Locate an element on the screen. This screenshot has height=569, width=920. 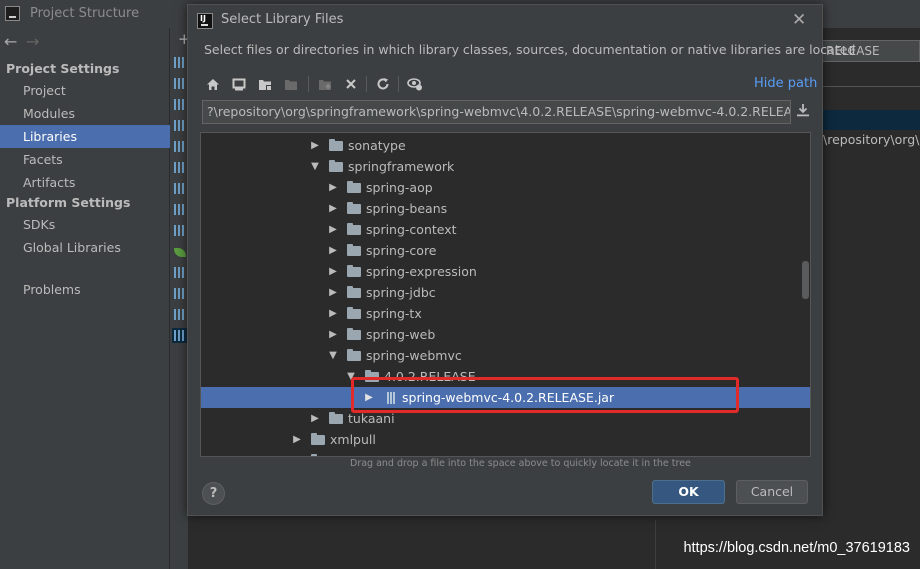
tree-node: ▶ spring-jdbc is located at coordinates (505, 292).